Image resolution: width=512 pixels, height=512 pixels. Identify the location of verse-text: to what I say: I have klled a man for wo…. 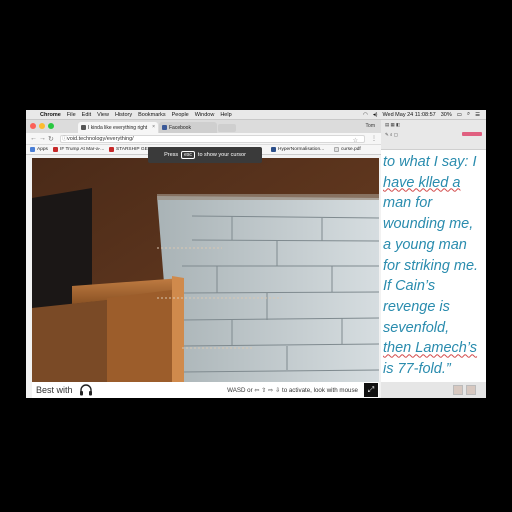
(434, 266).